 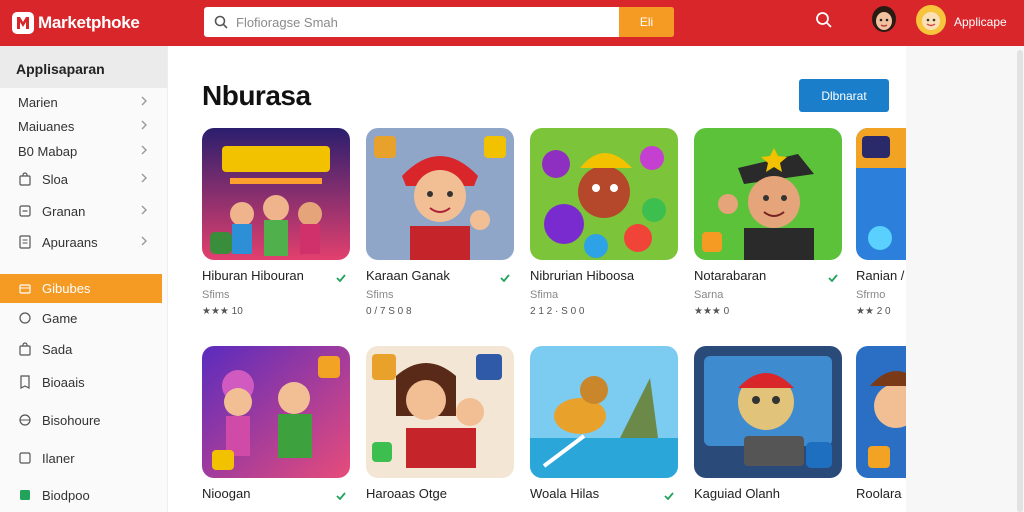 I want to click on app-card: Nioogan, so click(x=277, y=423).